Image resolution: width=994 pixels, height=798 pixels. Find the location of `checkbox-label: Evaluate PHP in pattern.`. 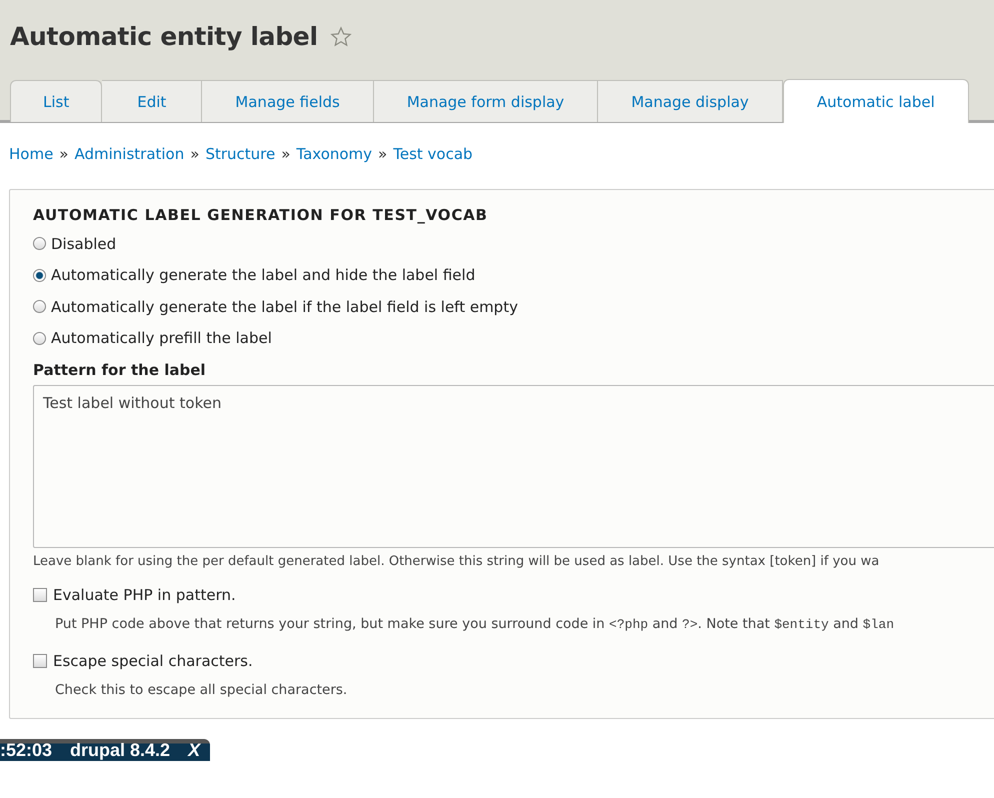

checkbox-label: Evaluate PHP in pattern. is located at coordinates (144, 595).